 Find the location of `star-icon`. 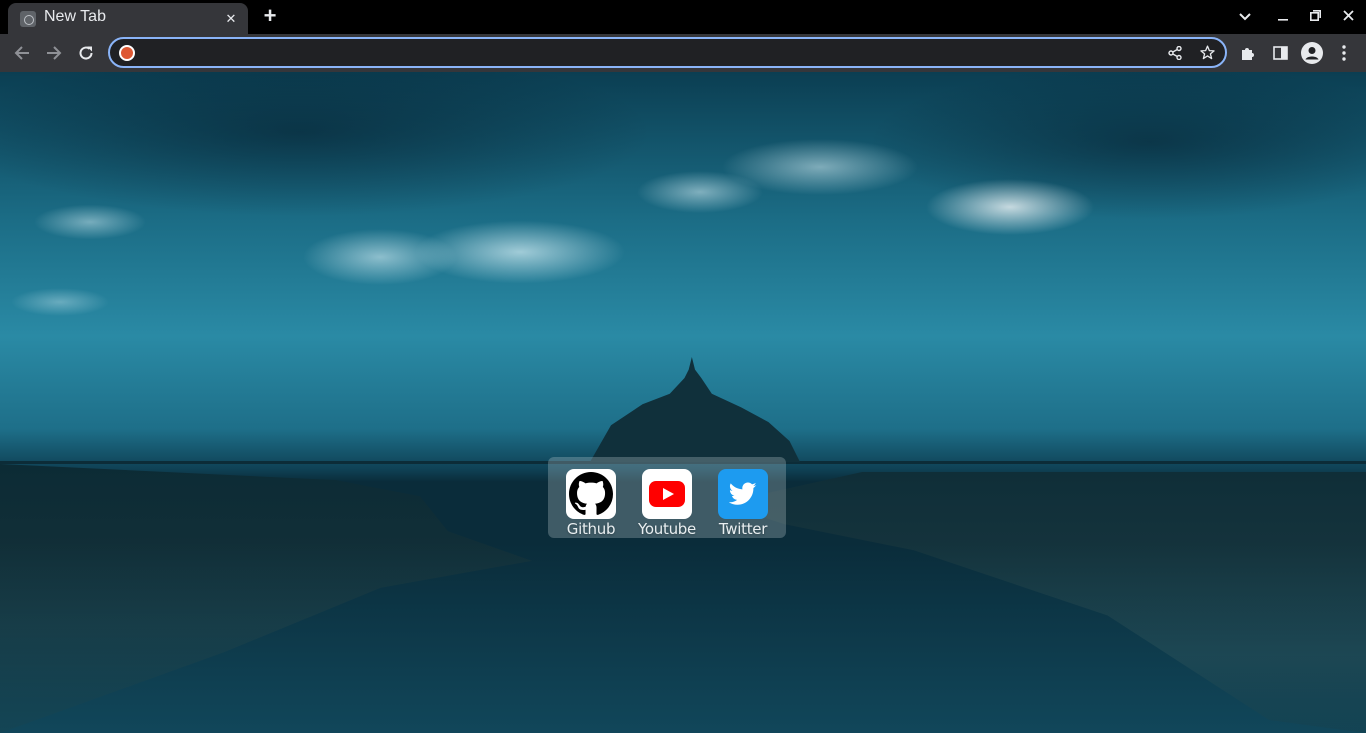

star-icon is located at coordinates (1207, 52).